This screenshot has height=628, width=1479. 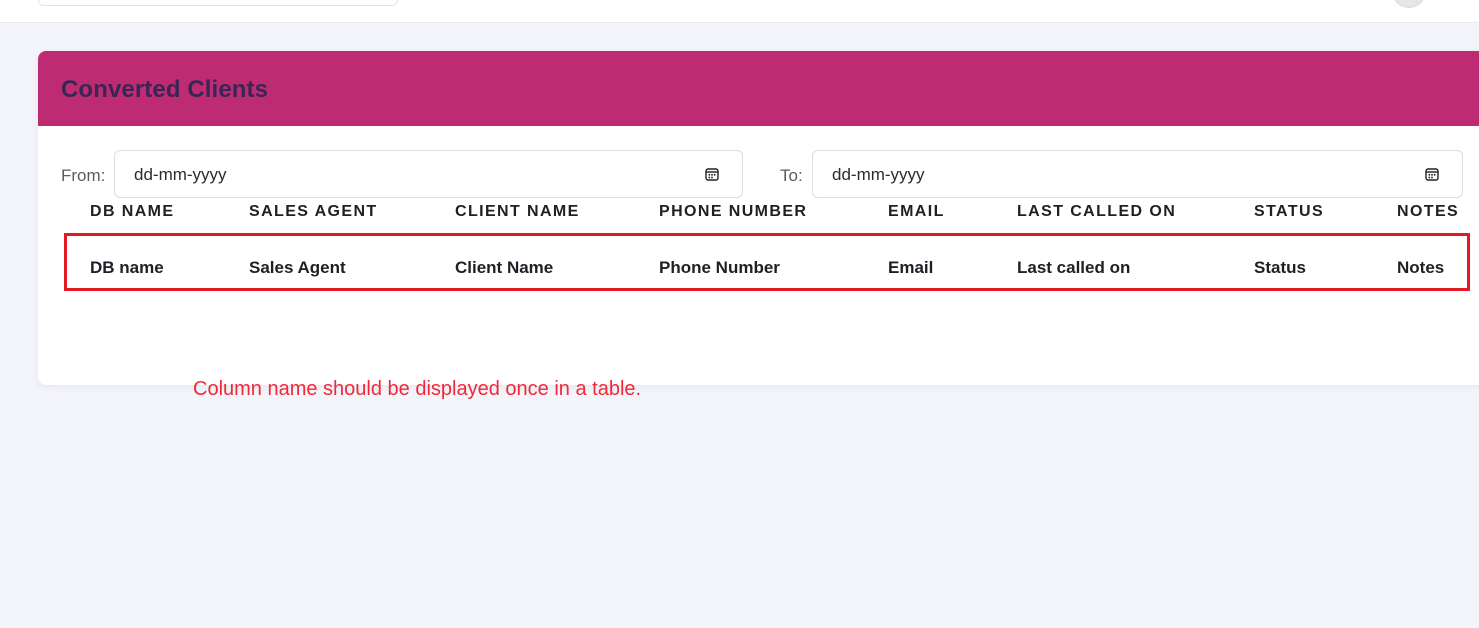 I want to click on card-title: Converted Clients, so click(x=165, y=89).